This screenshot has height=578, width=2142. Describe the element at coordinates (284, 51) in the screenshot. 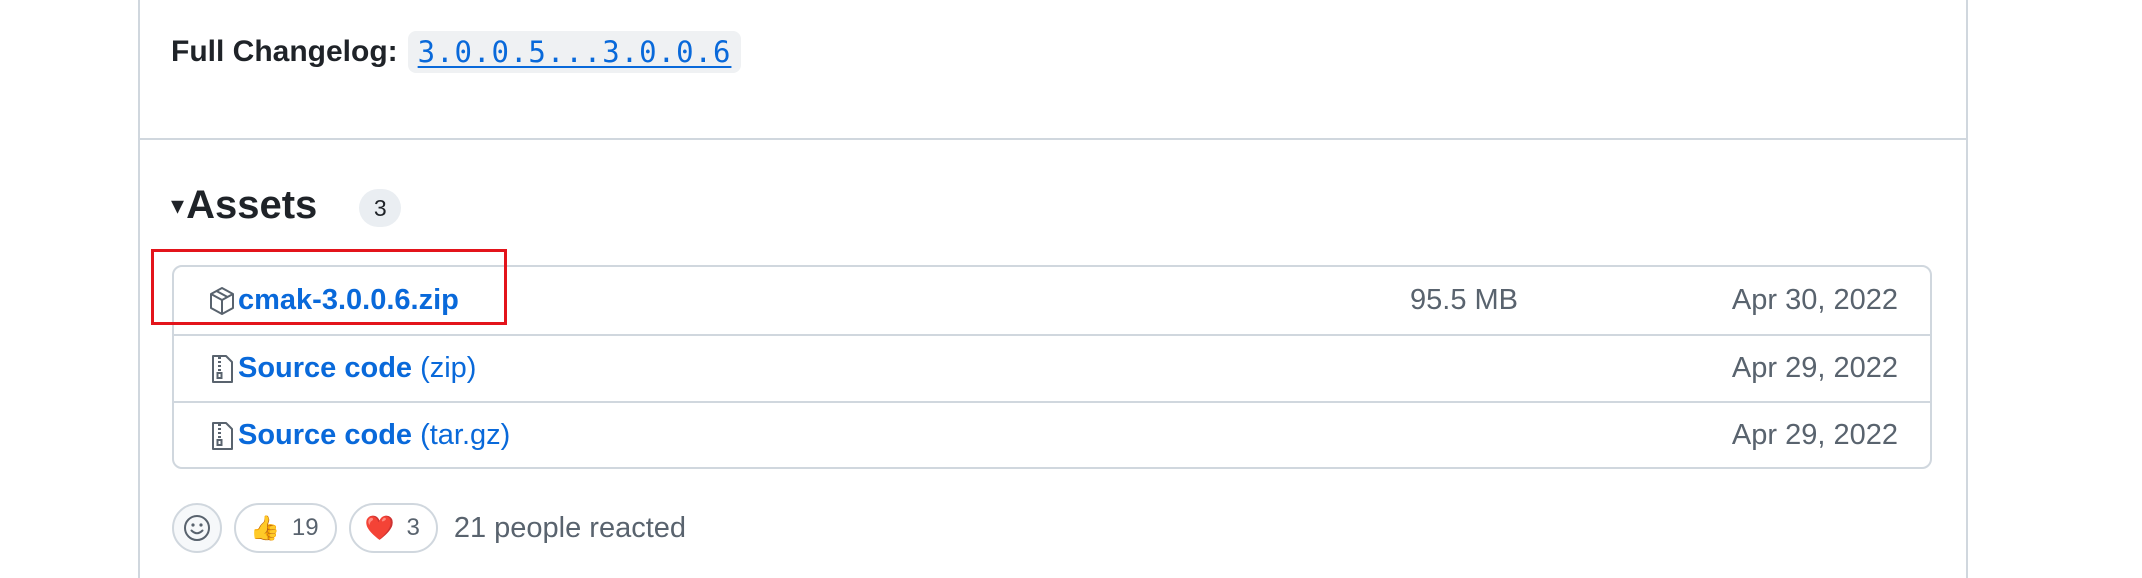

I see `changelog-label: Full Changelog:` at that location.